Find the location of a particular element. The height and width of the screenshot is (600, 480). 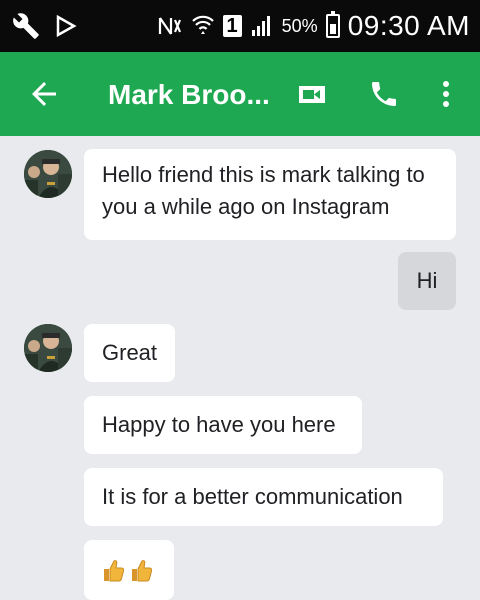

nfc-icon is located at coordinates (169, 26).